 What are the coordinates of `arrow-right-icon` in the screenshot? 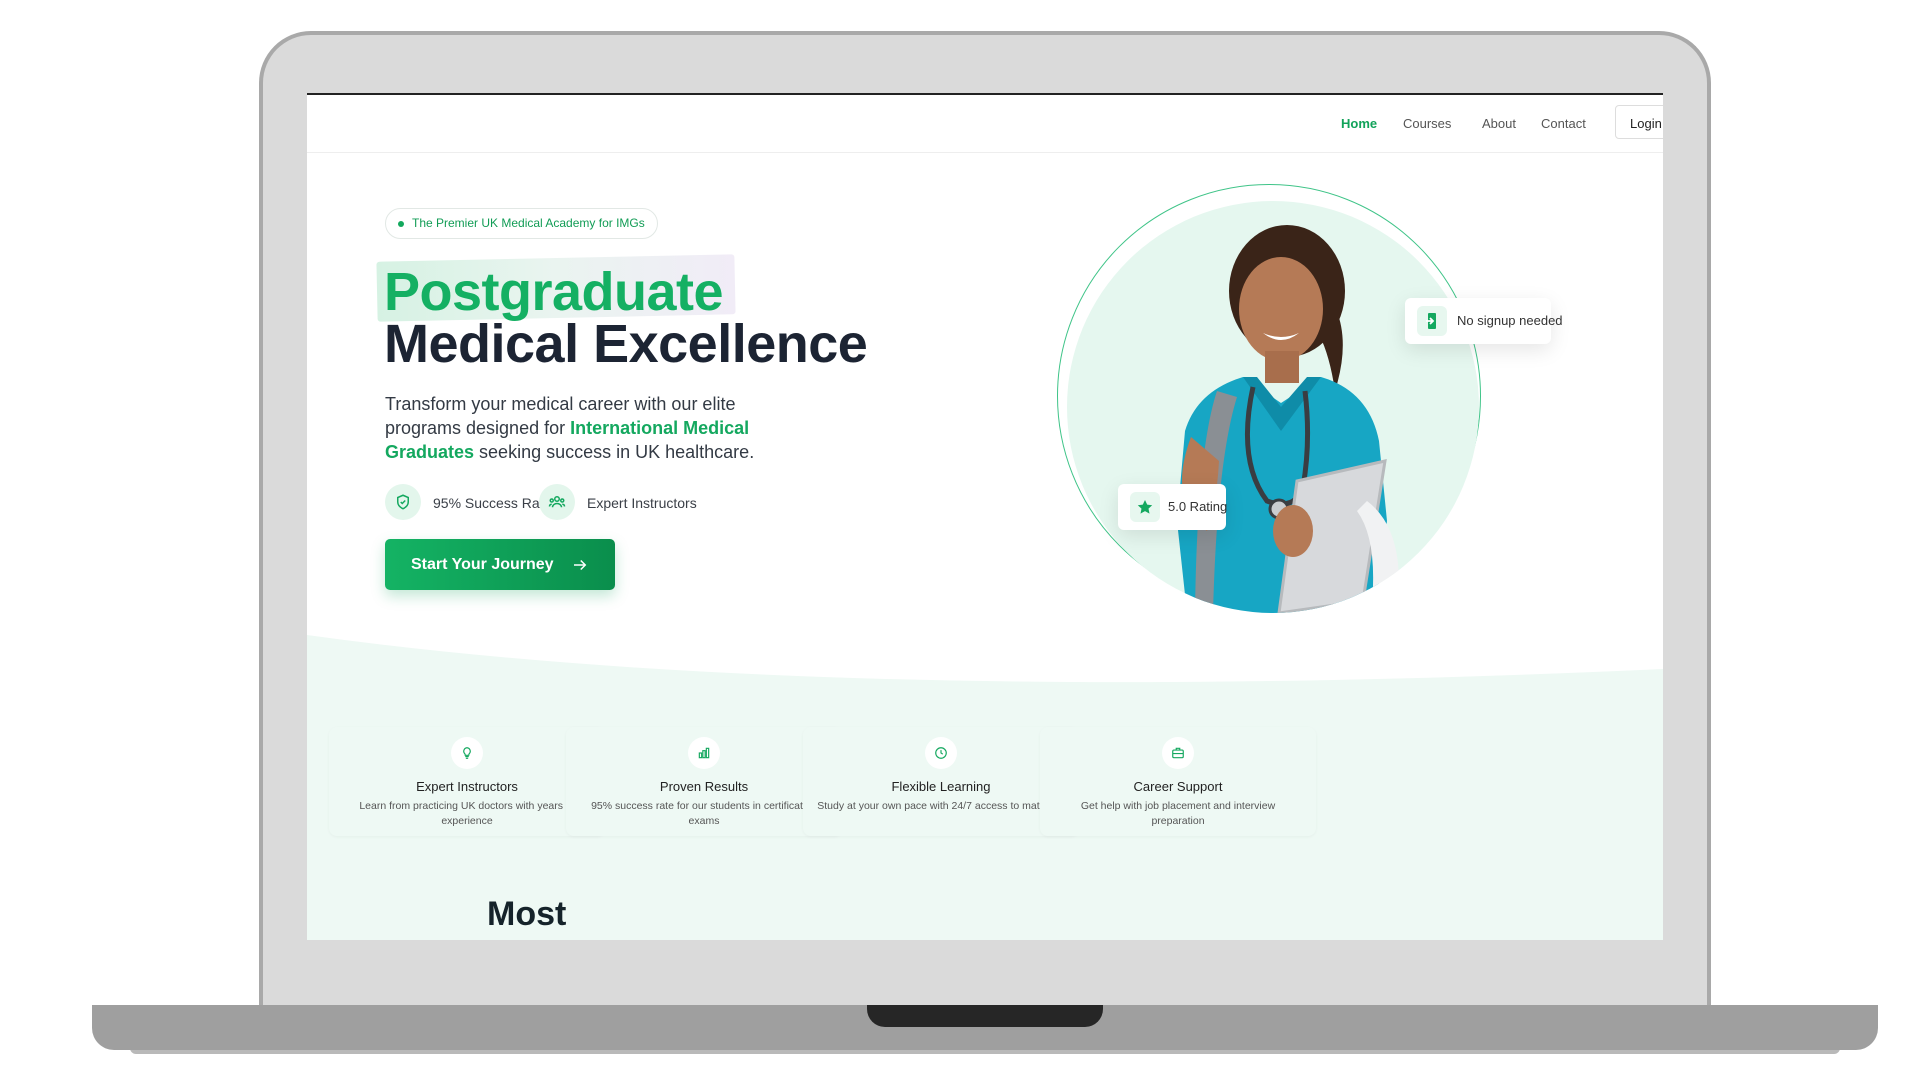 It's located at (580, 565).